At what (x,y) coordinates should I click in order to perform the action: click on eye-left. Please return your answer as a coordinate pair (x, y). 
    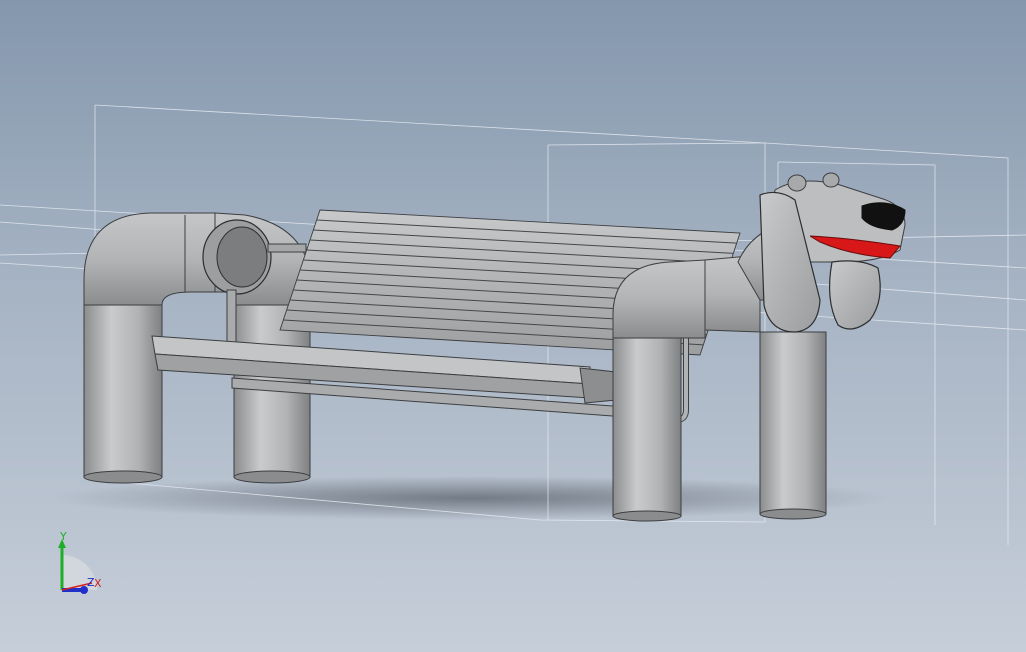
    Looking at the image, I should click on (797, 183).